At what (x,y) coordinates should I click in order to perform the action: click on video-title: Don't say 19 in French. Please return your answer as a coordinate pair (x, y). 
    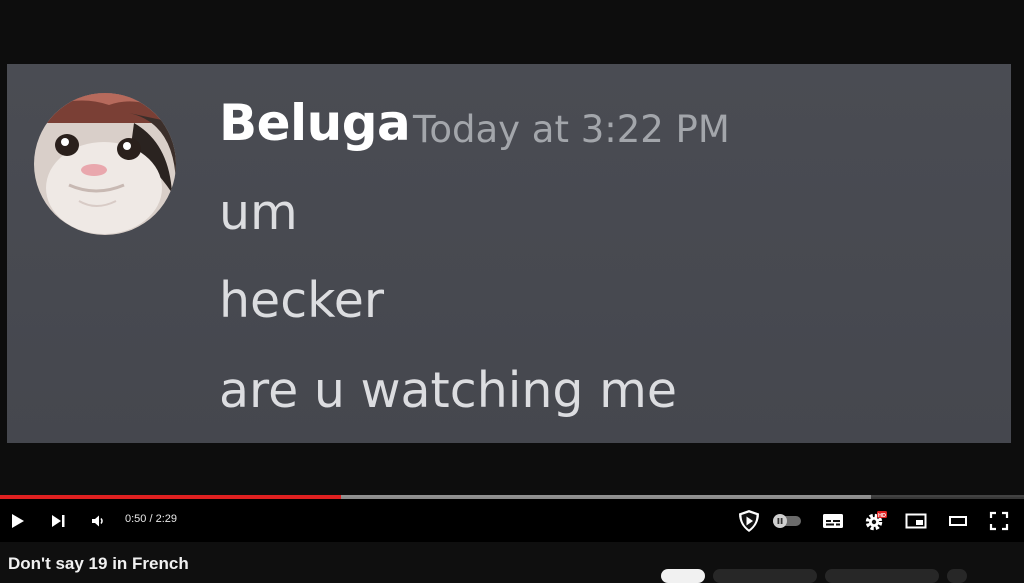
    Looking at the image, I should click on (98, 563).